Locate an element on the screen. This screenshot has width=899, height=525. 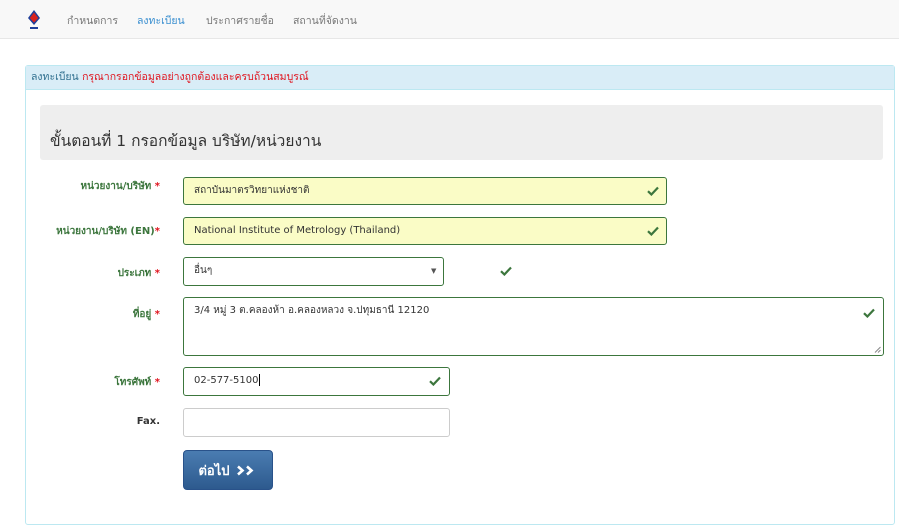
step-title: ขั้นตอนที่ 1 กรอกข้อมูล บริษัท/หน่วยงาน is located at coordinates (186, 141).